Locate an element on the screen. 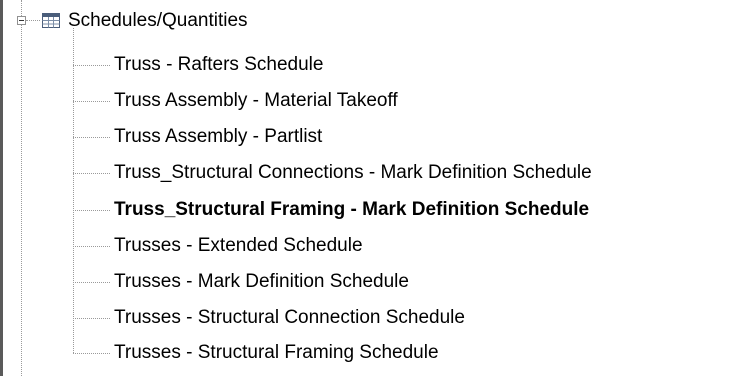  tree-line-root-lower is located at coordinates (21, 200).